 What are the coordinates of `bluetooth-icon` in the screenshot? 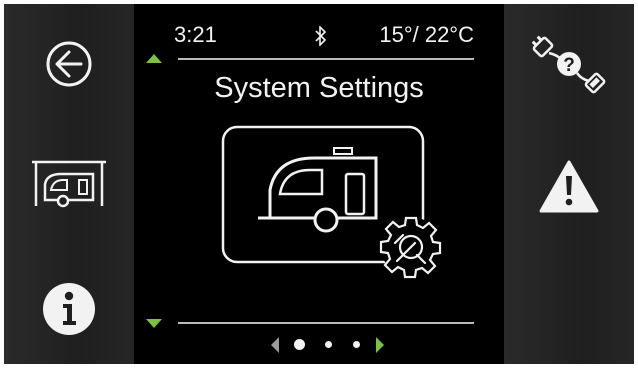 It's located at (321, 36).